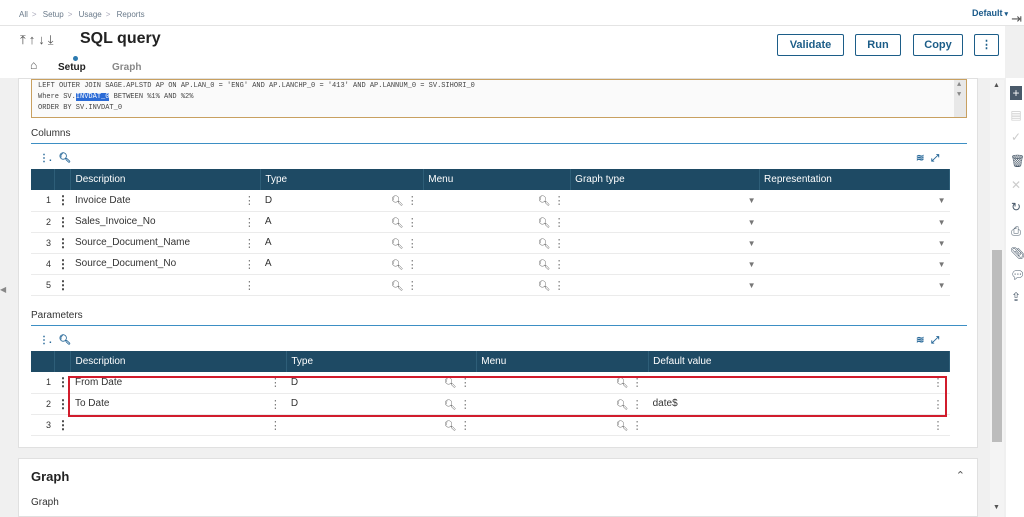  Describe the element at coordinates (854, 179) in the screenshot. I see `col-header-representation: Representation` at that location.